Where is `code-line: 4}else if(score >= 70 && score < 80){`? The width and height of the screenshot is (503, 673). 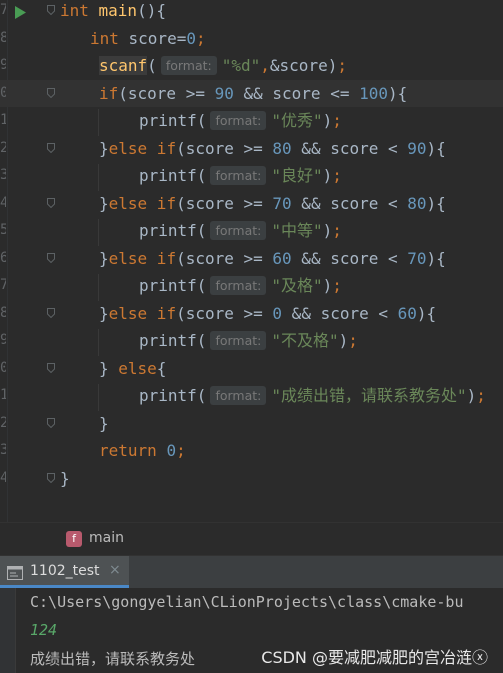
code-line: 4}else if(score >= 70 && score < 80){ is located at coordinates (251, 203).